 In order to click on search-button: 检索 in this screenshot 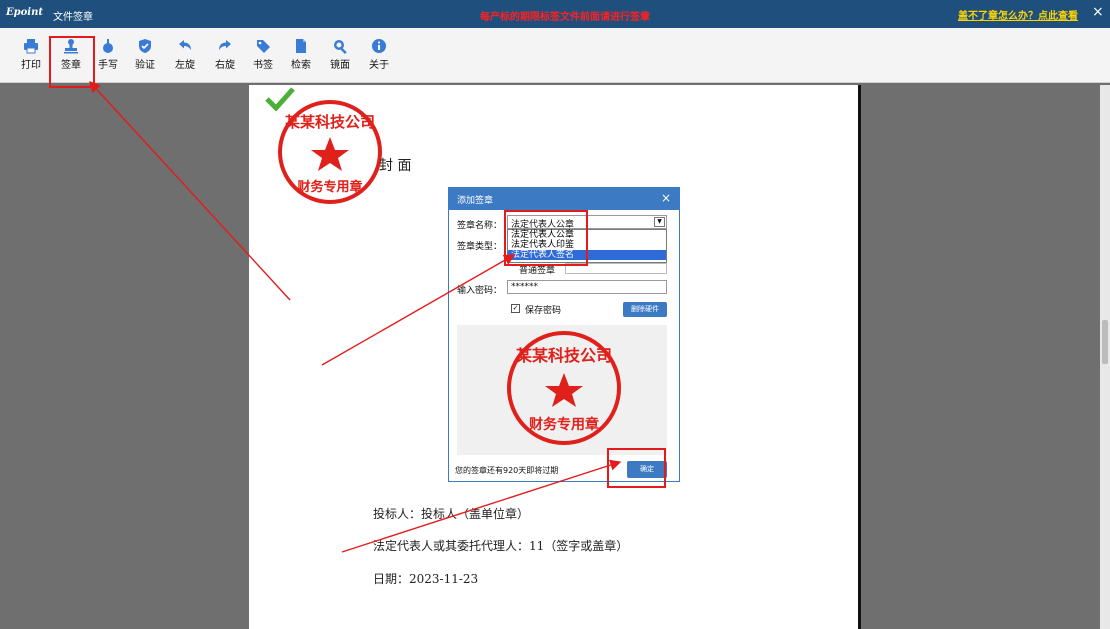, I will do `click(301, 57)`.